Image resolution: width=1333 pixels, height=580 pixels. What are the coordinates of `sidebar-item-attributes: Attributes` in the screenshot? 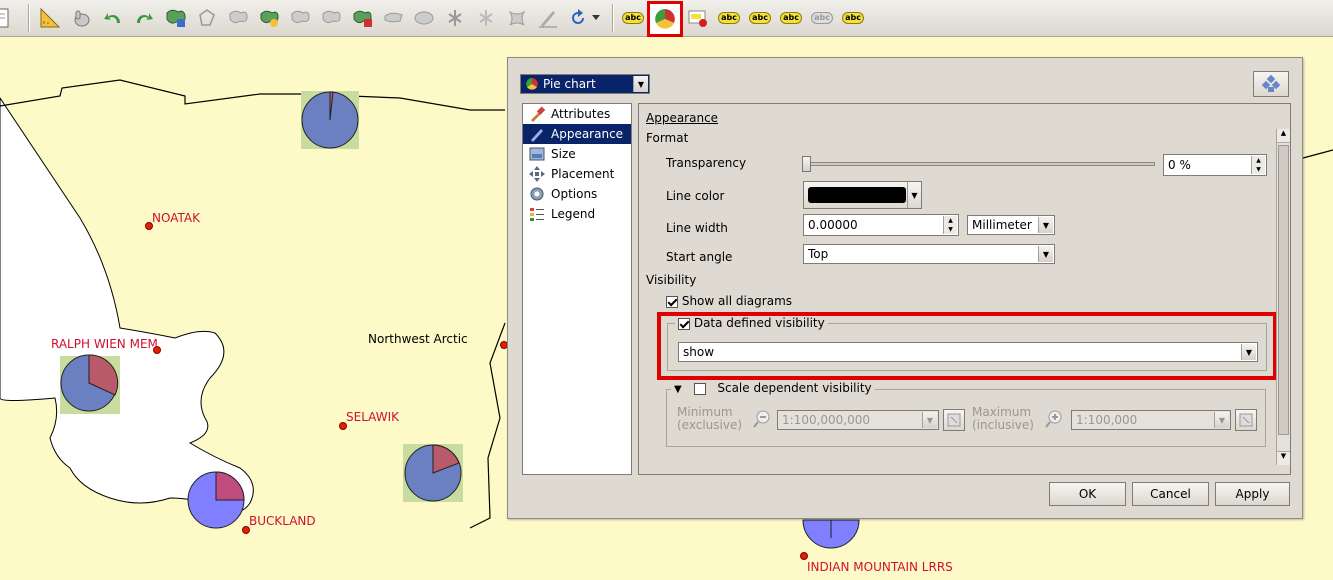 It's located at (577, 114).